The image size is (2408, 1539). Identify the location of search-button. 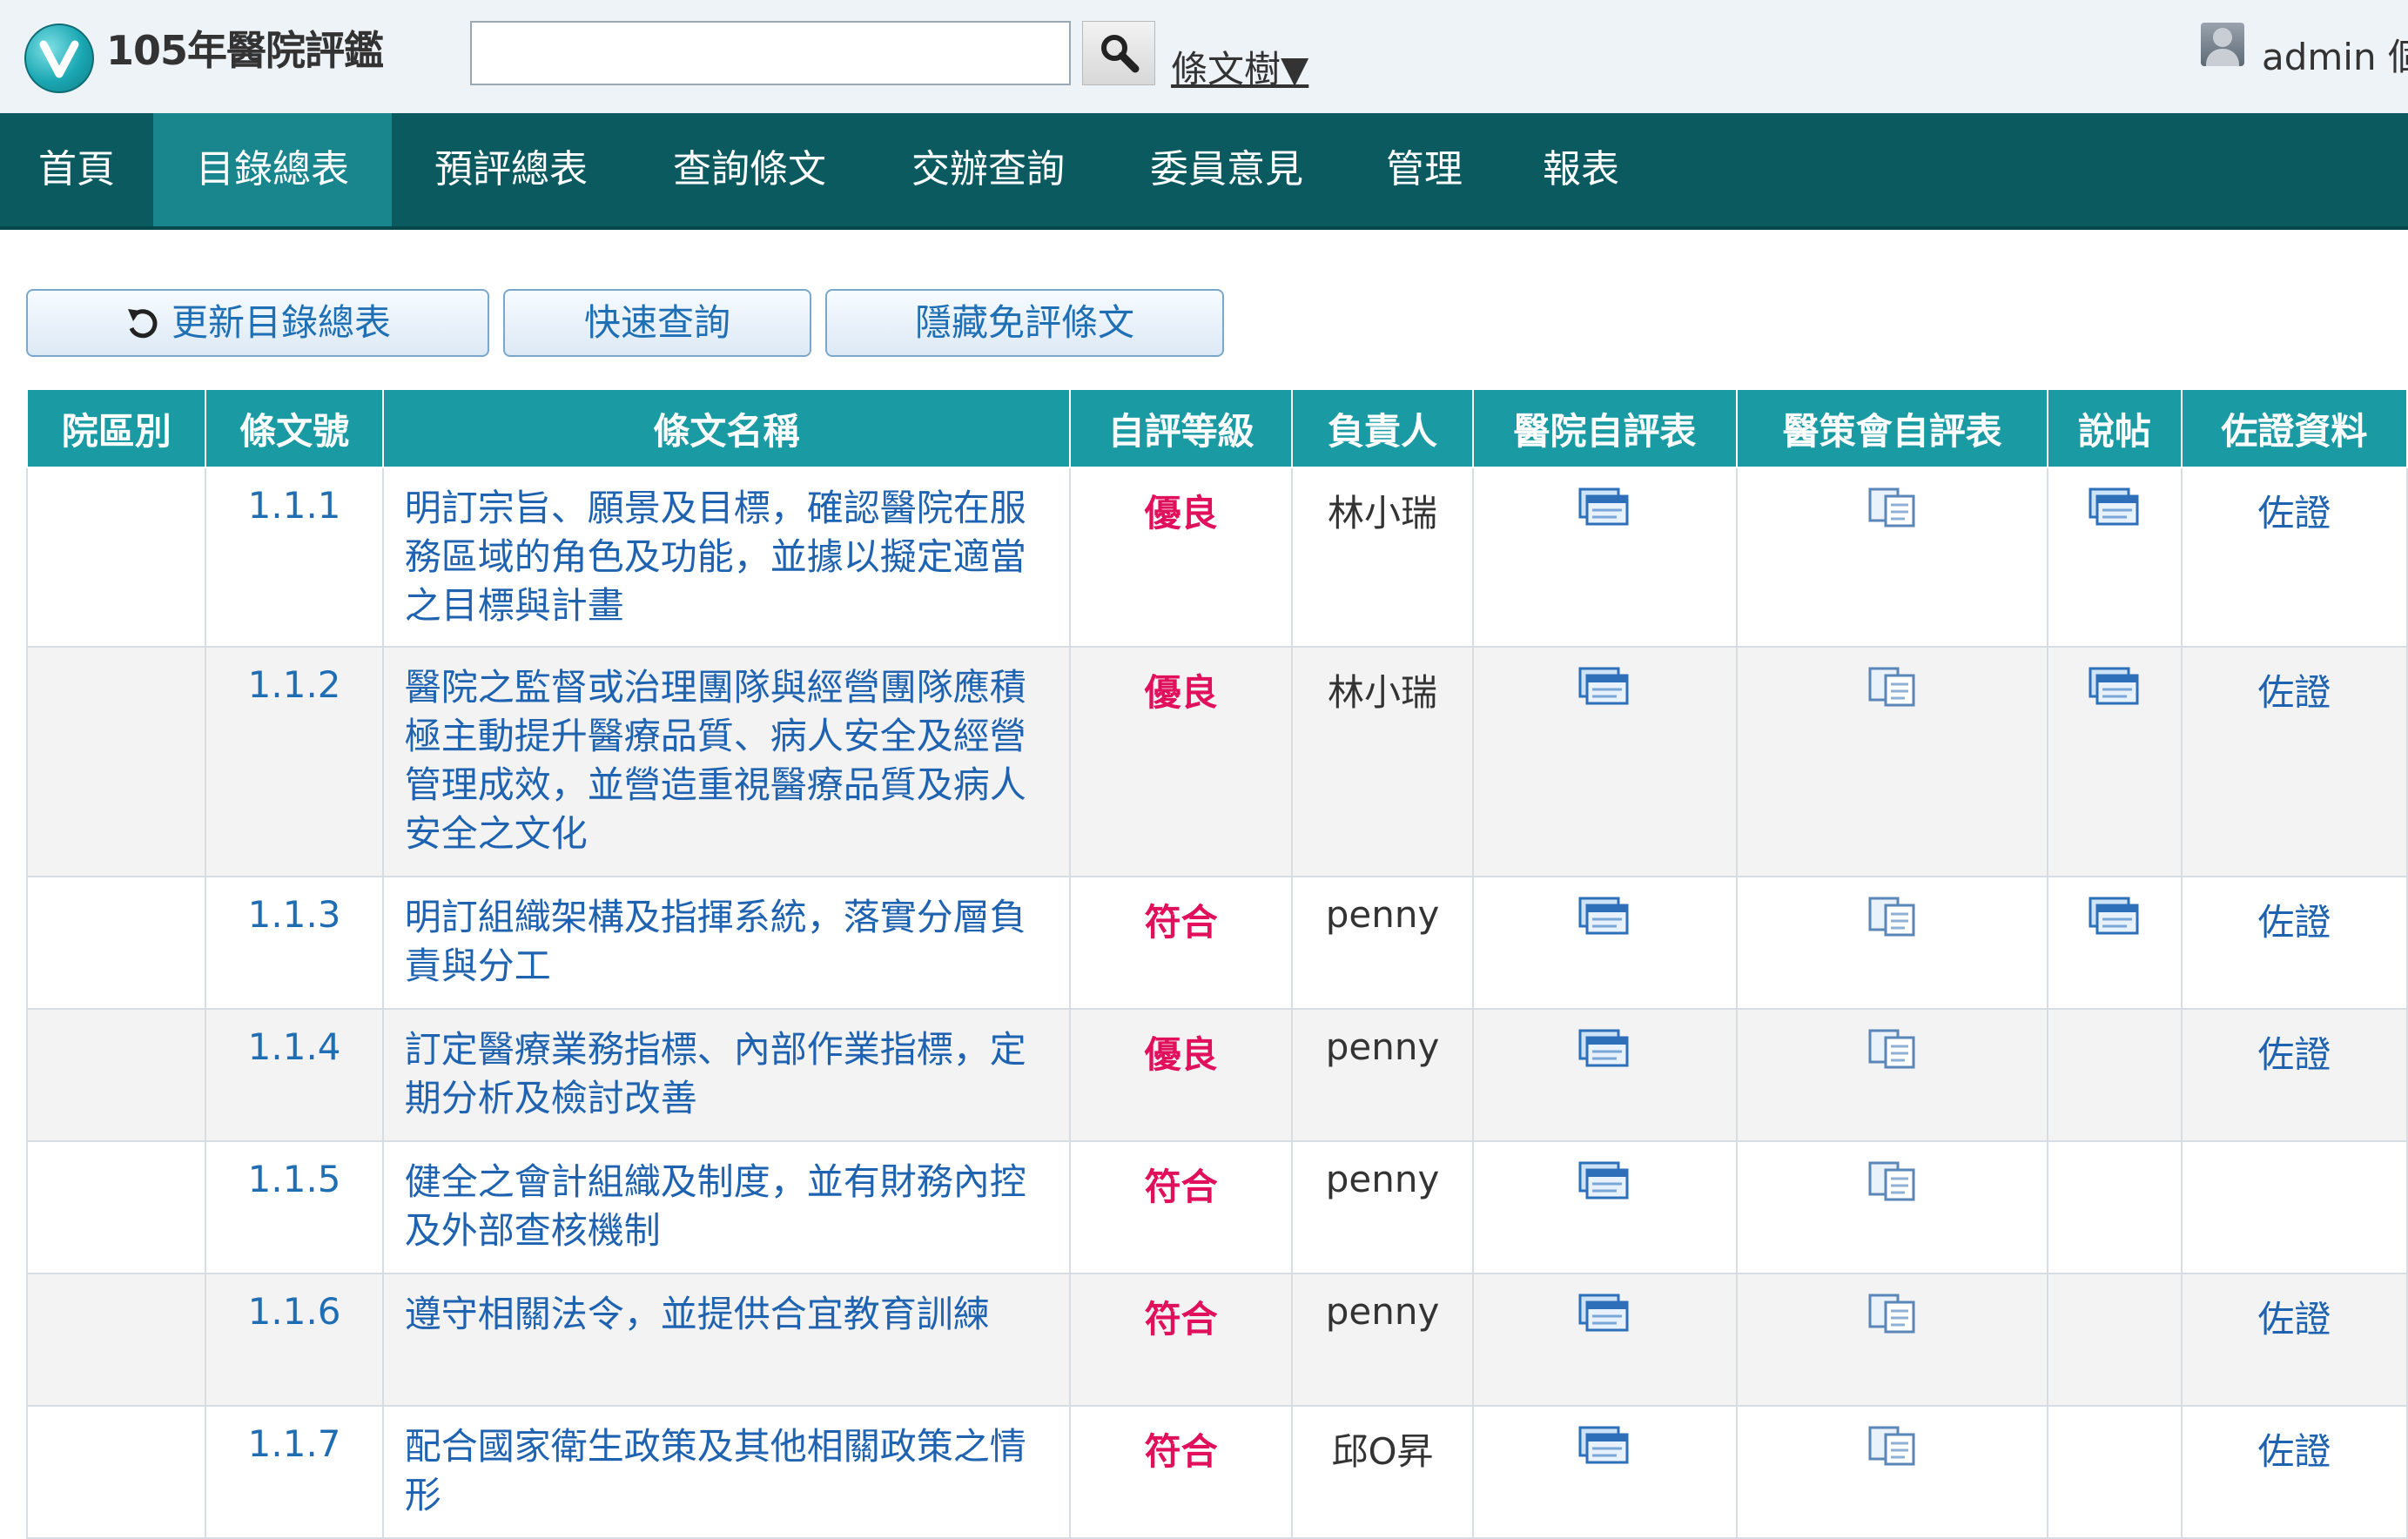
(1118, 53).